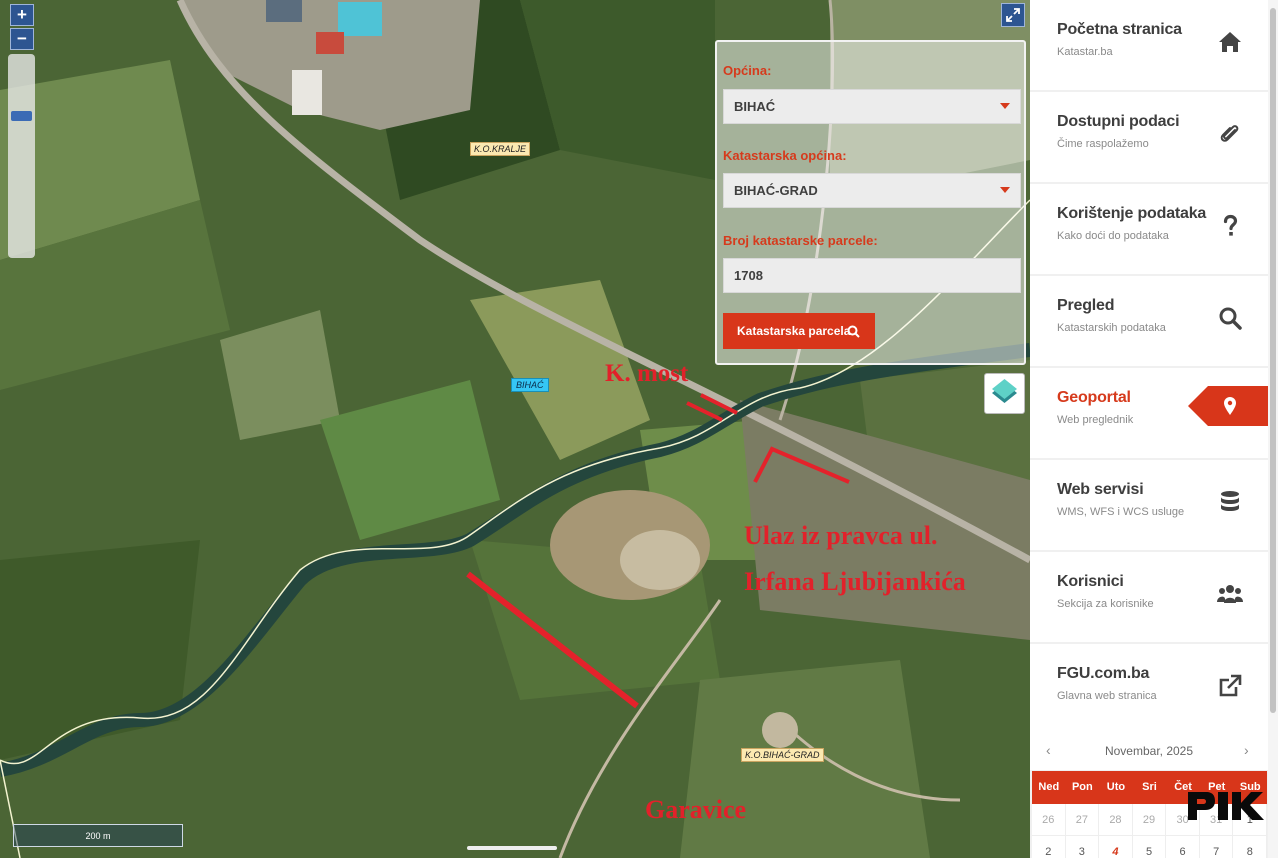 The image size is (1278, 858). What do you see at coordinates (530, 385) in the screenshot?
I see `bihac-label: BIHAĆ` at bounding box center [530, 385].